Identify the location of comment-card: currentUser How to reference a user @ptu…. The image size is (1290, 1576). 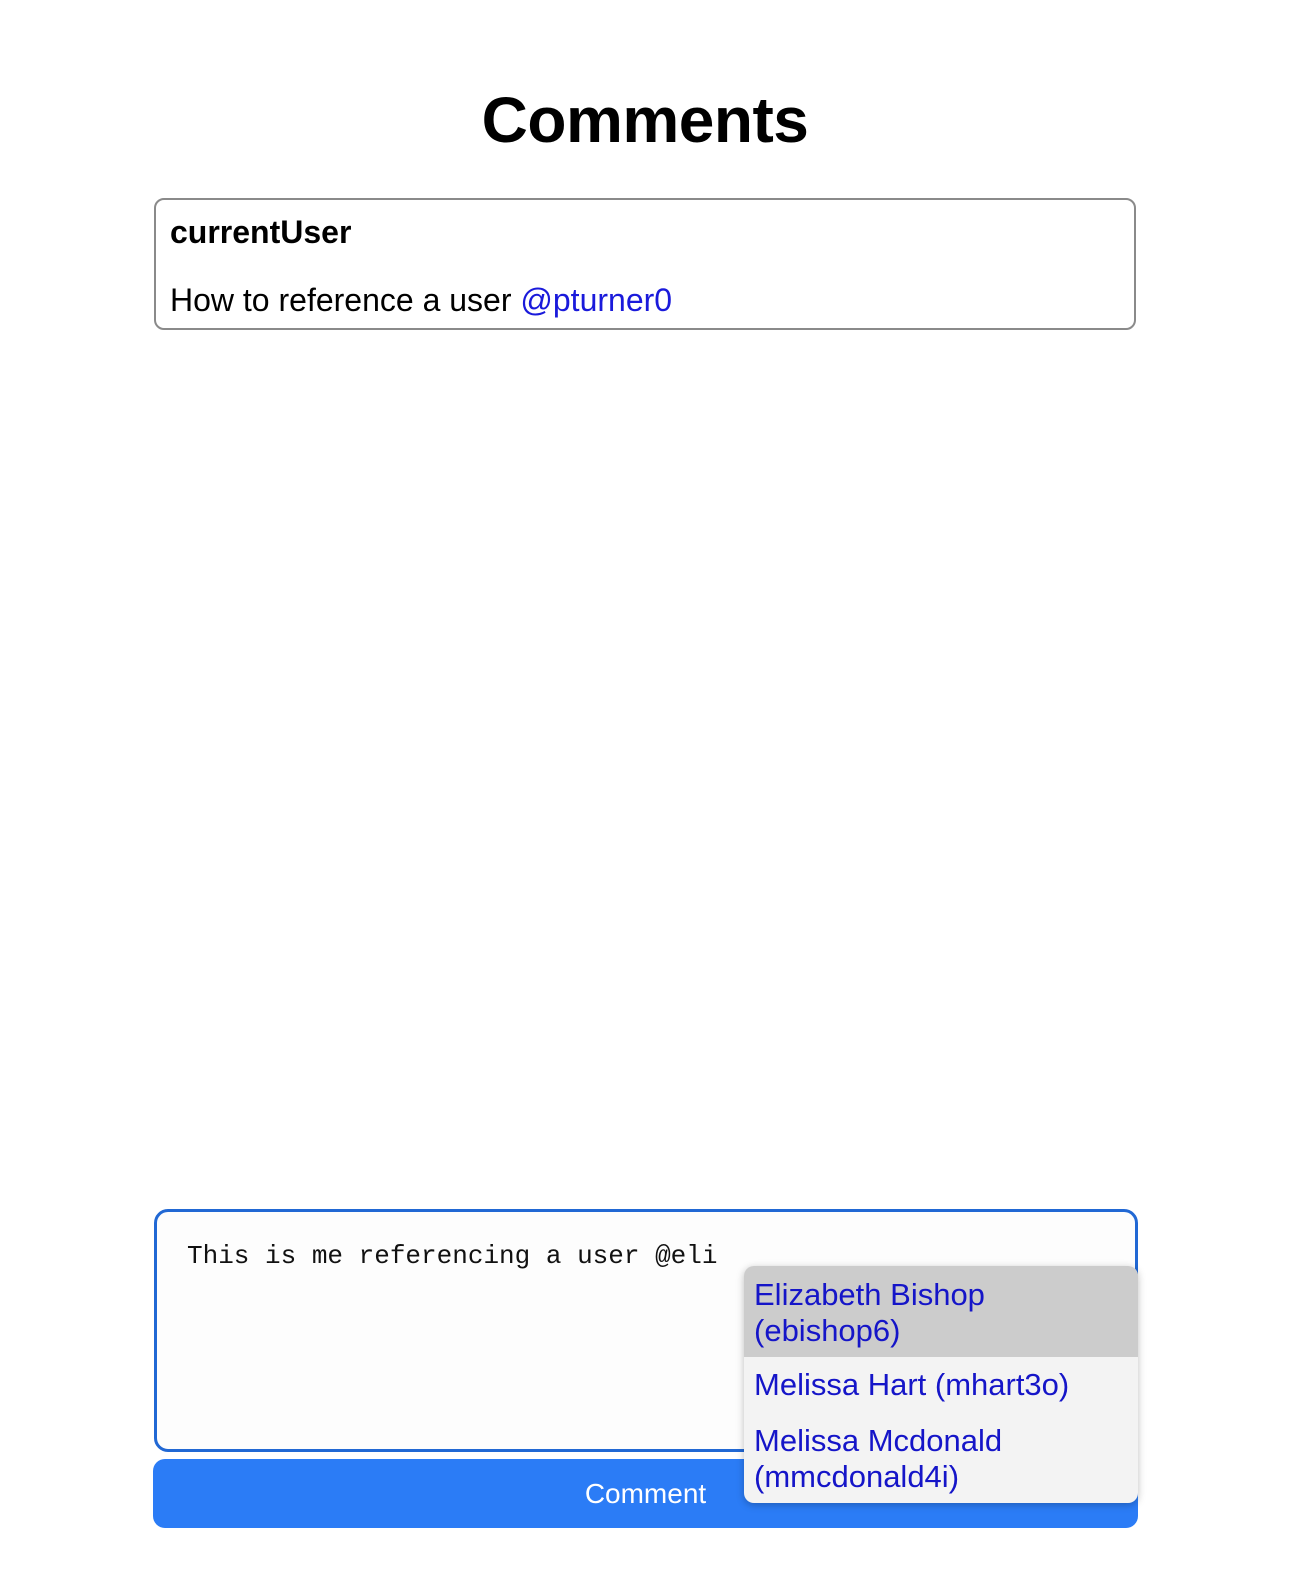
(645, 264).